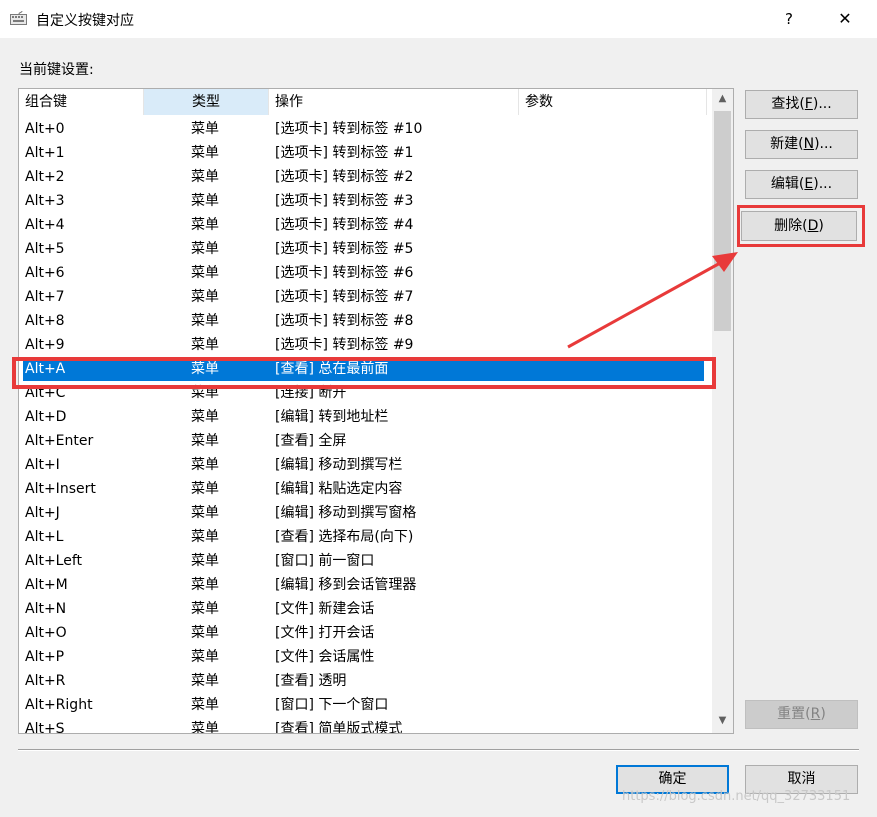 The image size is (877, 817). What do you see at coordinates (438, 750) in the screenshot?
I see `separator` at bounding box center [438, 750].